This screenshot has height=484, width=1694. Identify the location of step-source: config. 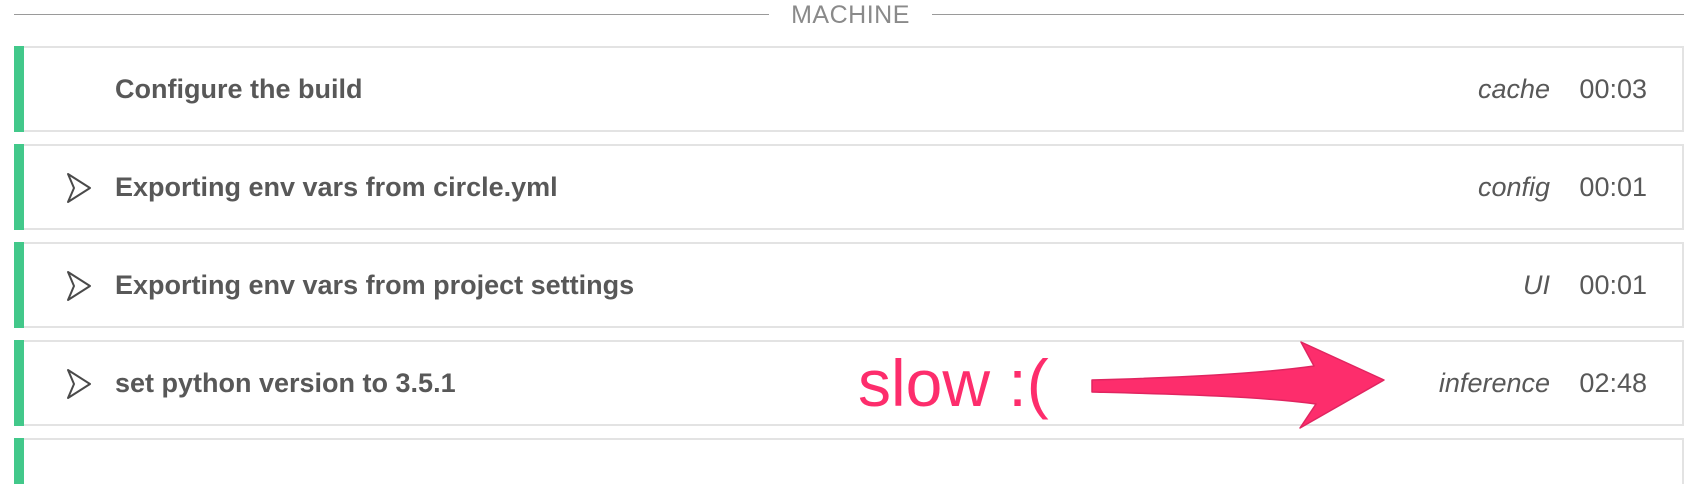
(1513, 187).